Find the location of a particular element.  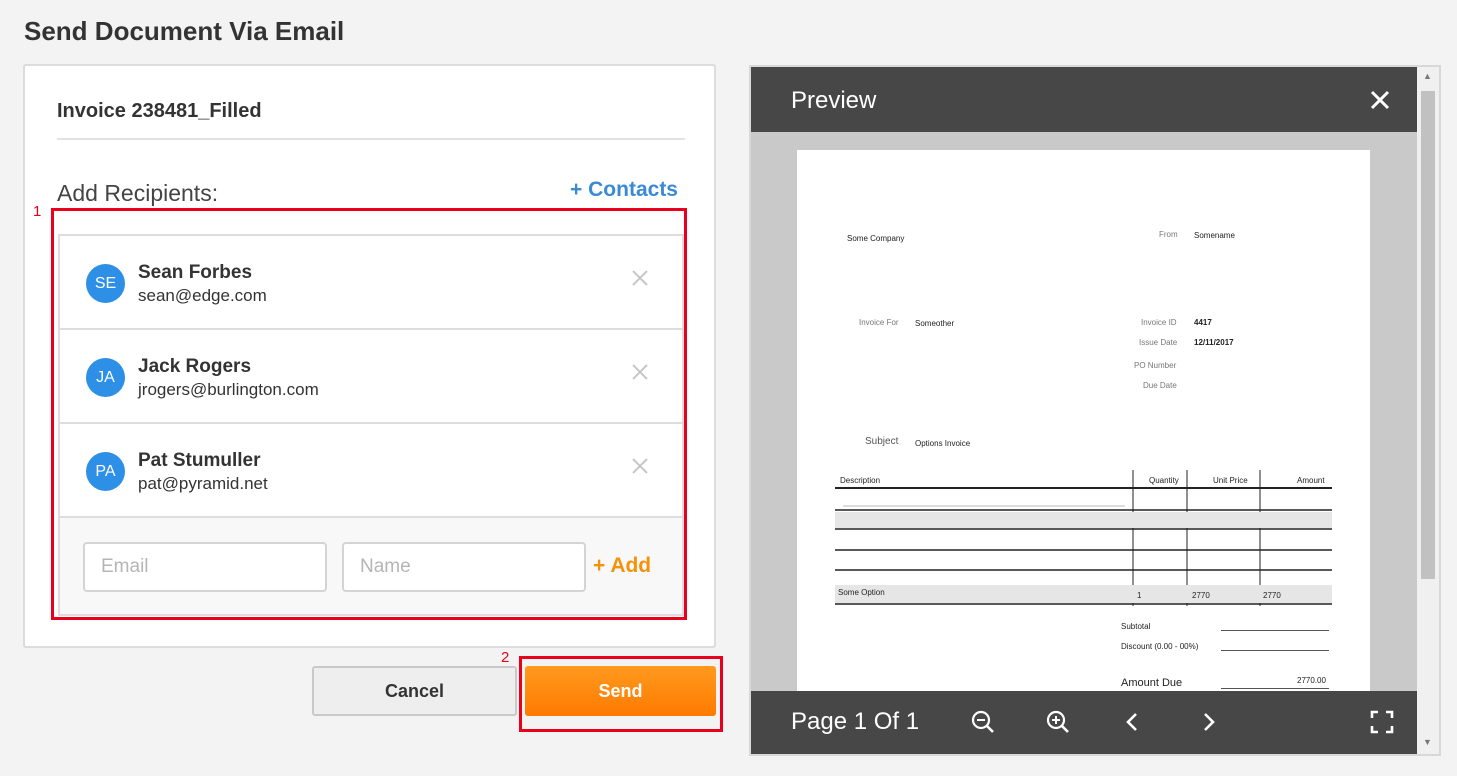

recipient-email: jrogers@burlington.com is located at coordinates (228, 389).